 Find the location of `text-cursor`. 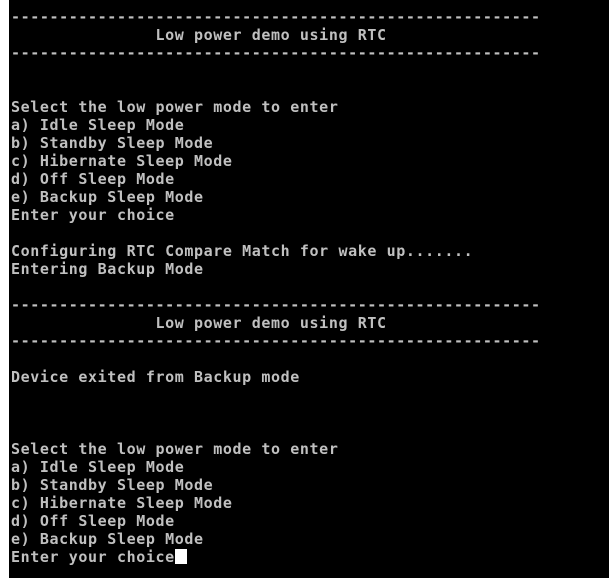

text-cursor is located at coordinates (180, 556).